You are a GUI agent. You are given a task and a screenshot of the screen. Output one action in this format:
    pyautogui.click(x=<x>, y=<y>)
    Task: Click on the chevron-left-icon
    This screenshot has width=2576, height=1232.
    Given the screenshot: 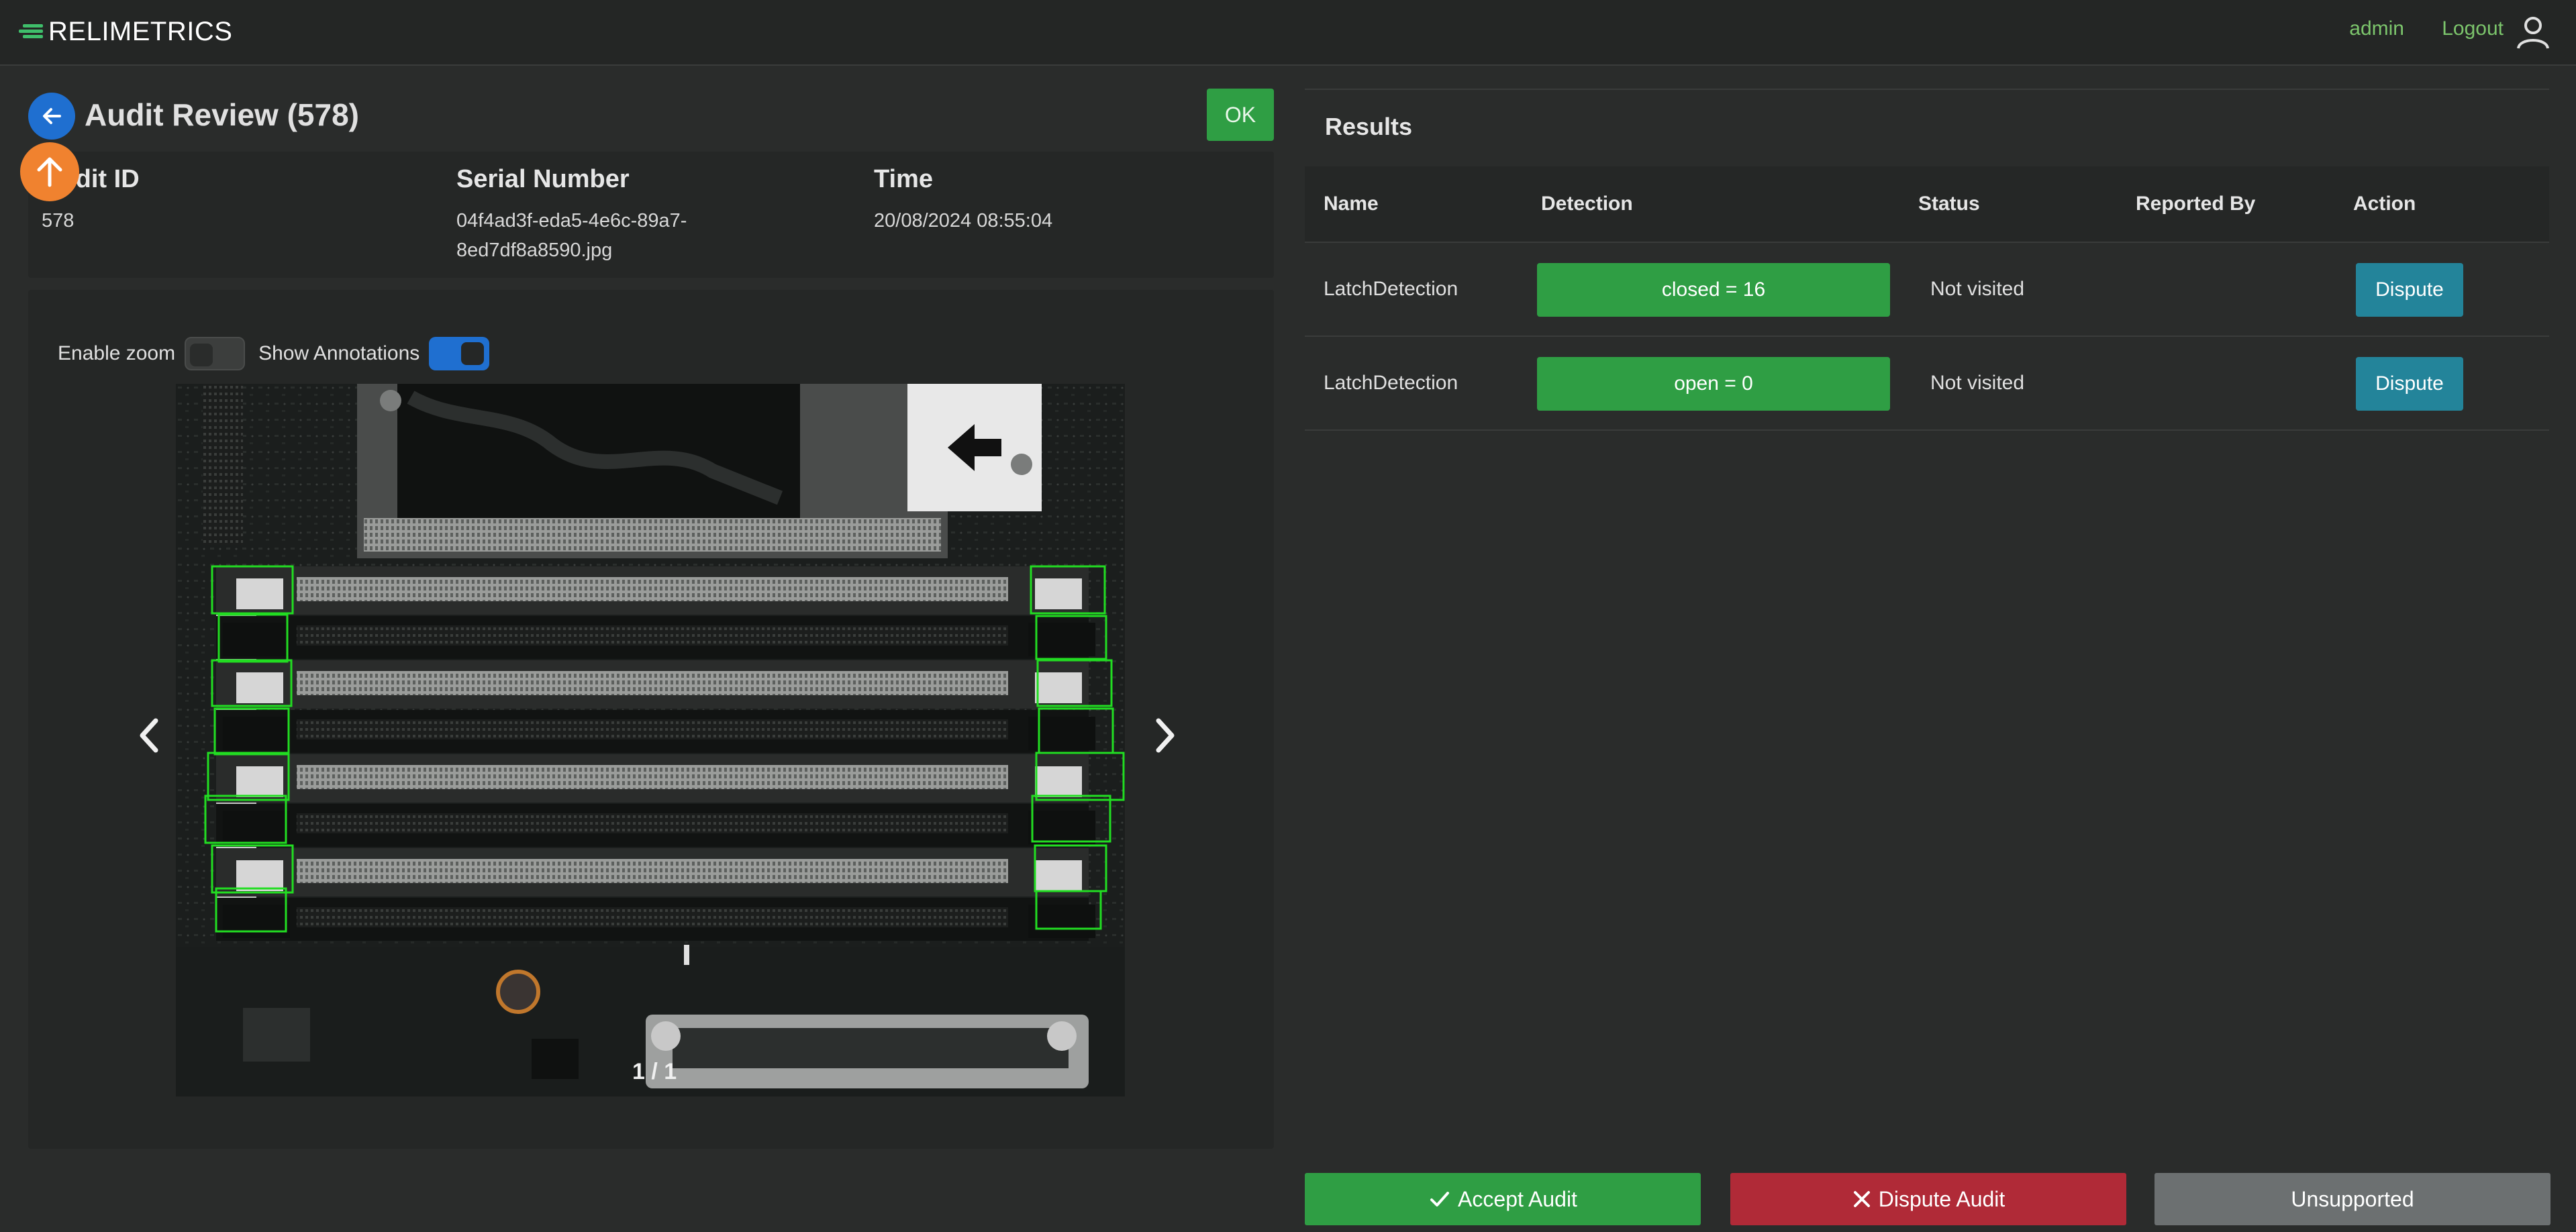 What is the action you would take?
    pyautogui.click(x=149, y=735)
    